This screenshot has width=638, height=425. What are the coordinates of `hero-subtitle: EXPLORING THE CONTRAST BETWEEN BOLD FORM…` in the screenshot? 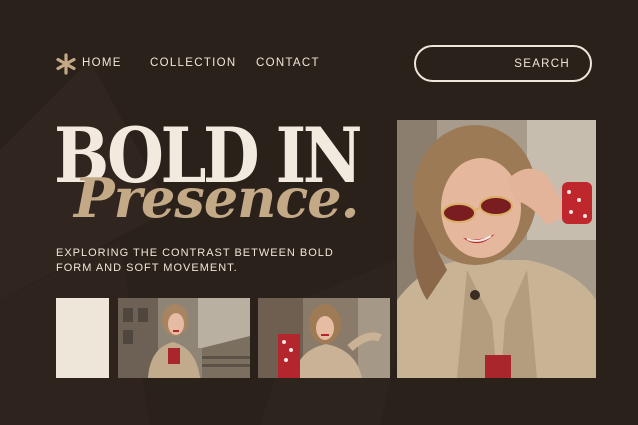 It's located at (195, 260).